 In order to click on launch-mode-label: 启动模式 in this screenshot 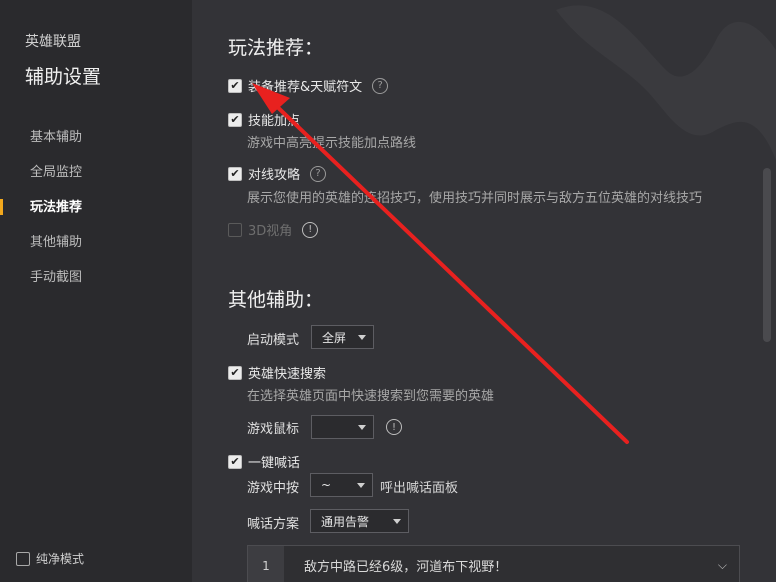, I will do `click(273, 340)`.